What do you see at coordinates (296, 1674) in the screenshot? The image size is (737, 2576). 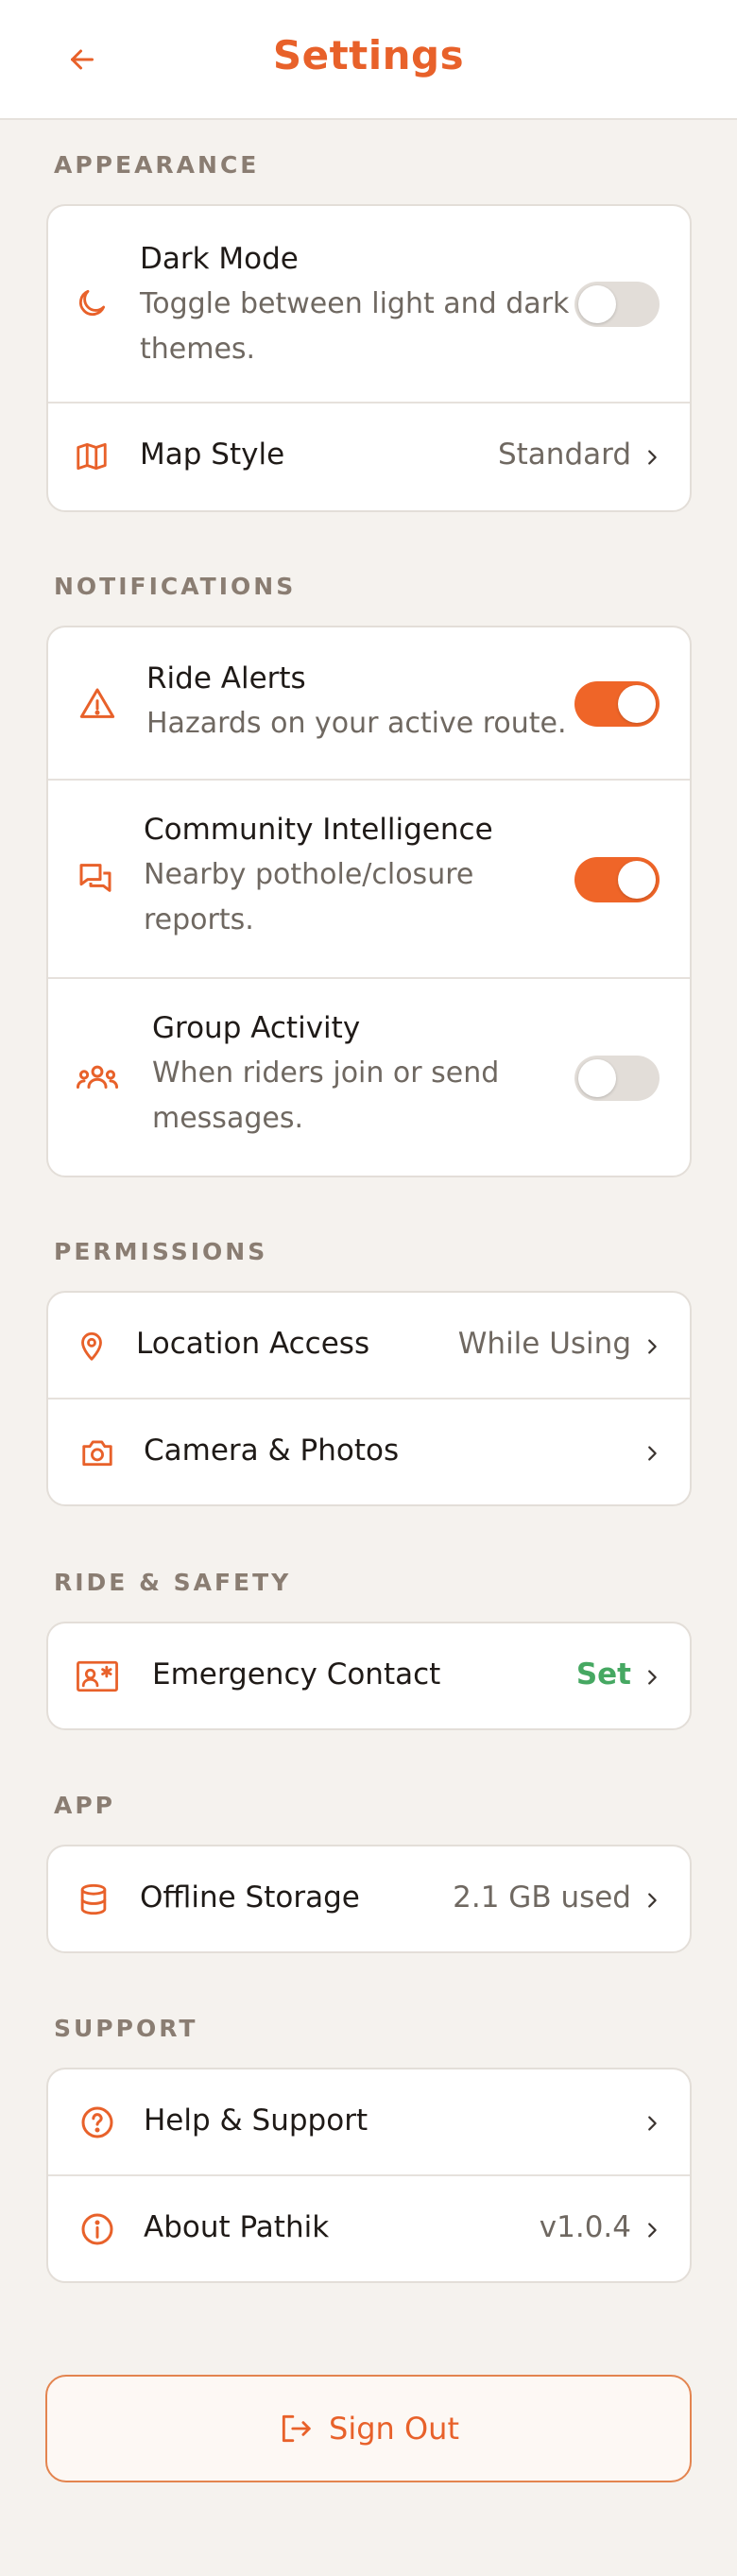 I see `emergency-contact-title: Emergency Contact` at bounding box center [296, 1674].